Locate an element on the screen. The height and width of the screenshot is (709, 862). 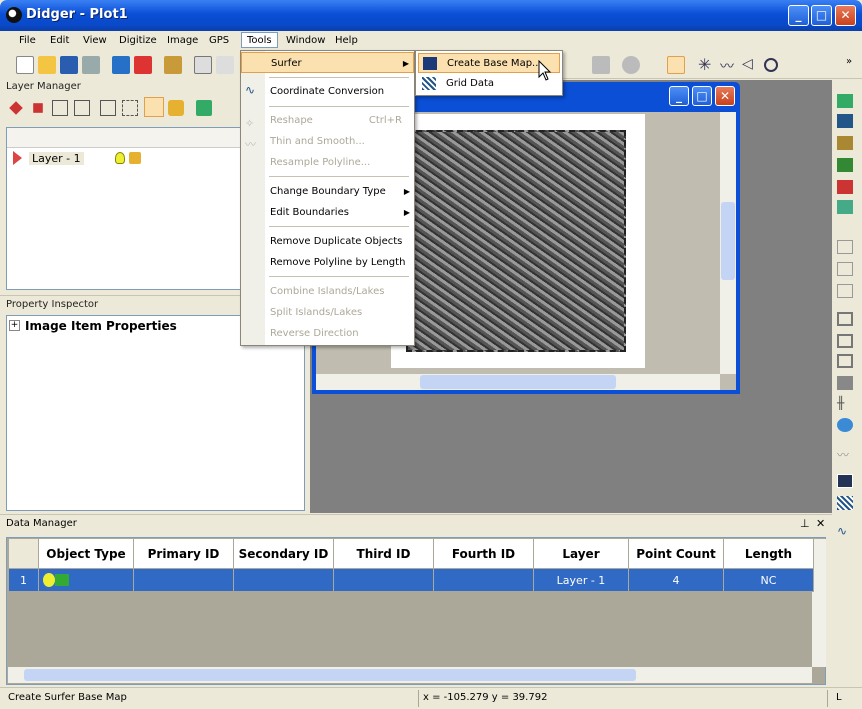
data-manager-close-icon: ✕ is located at coordinates (820, 523).